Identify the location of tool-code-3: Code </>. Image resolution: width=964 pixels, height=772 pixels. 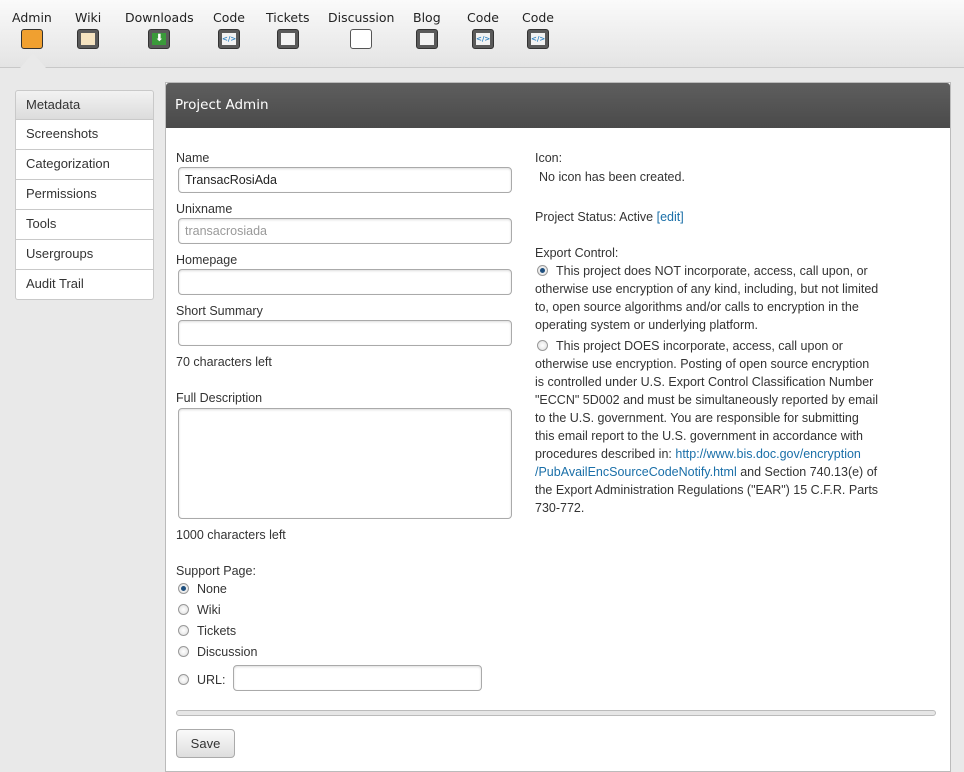
(538, 29).